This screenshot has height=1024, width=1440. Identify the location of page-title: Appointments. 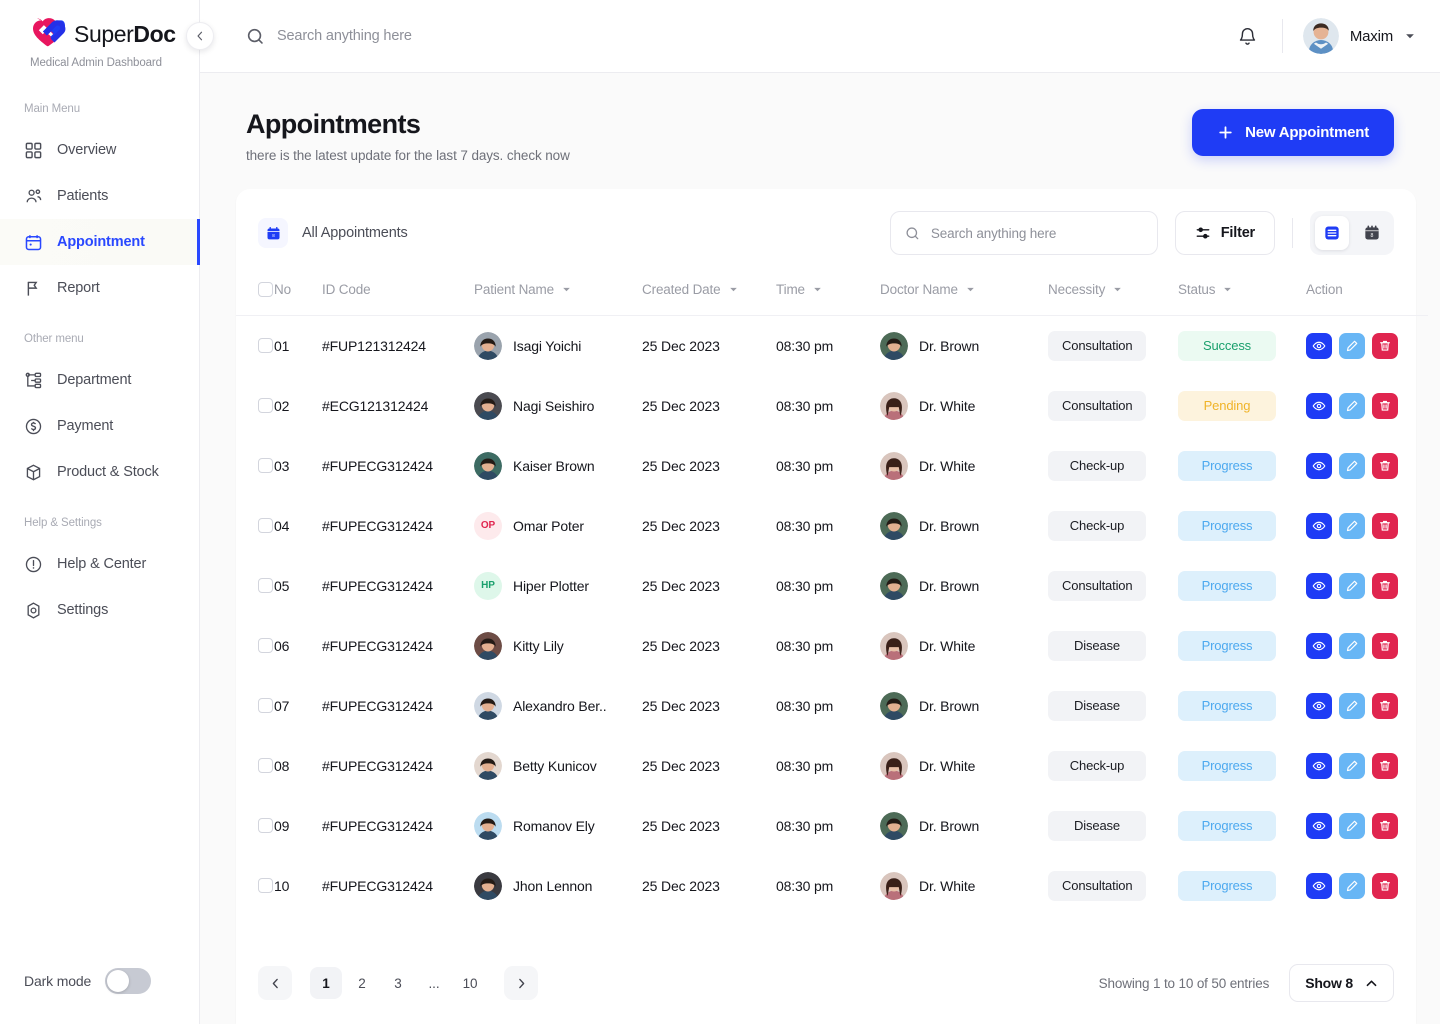
(333, 124).